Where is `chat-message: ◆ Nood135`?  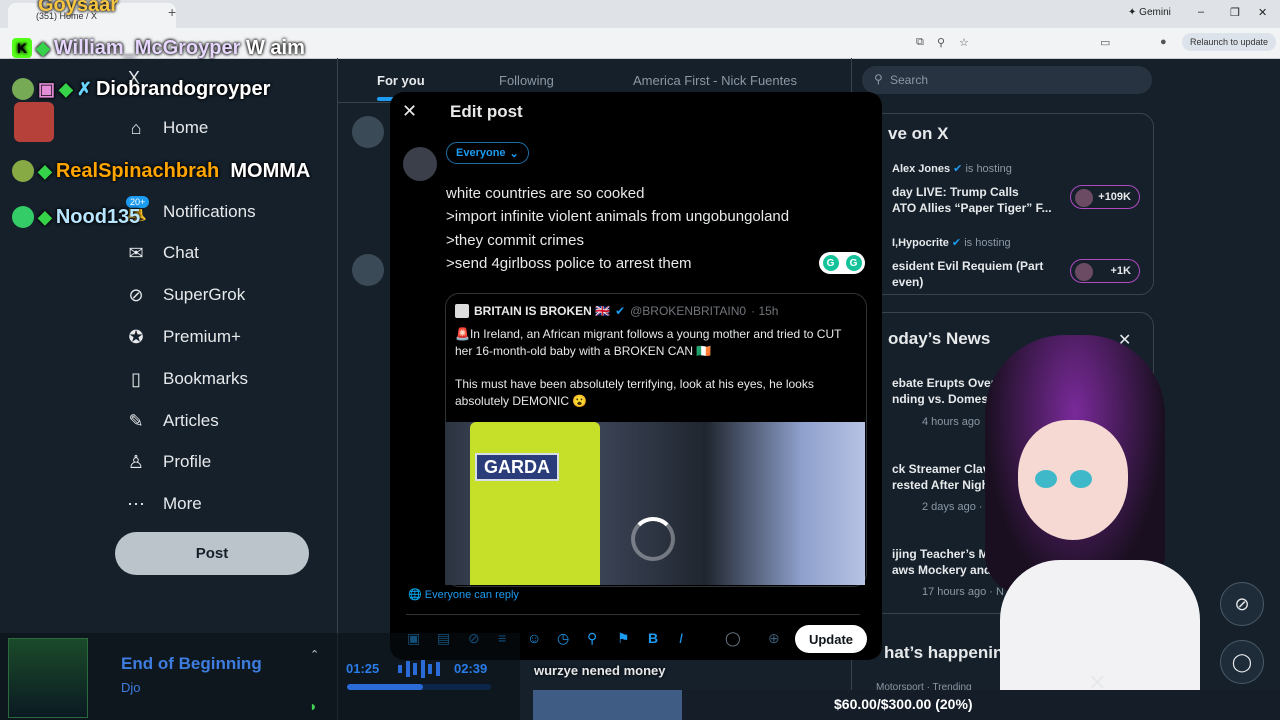
chat-message: ◆ Nood135 is located at coordinates (76, 217).